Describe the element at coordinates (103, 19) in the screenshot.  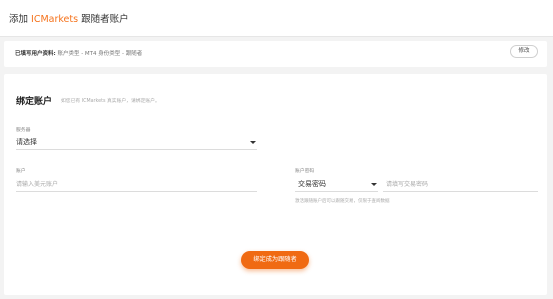
I see `page-title-suffix: 跟随者账户` at that location.